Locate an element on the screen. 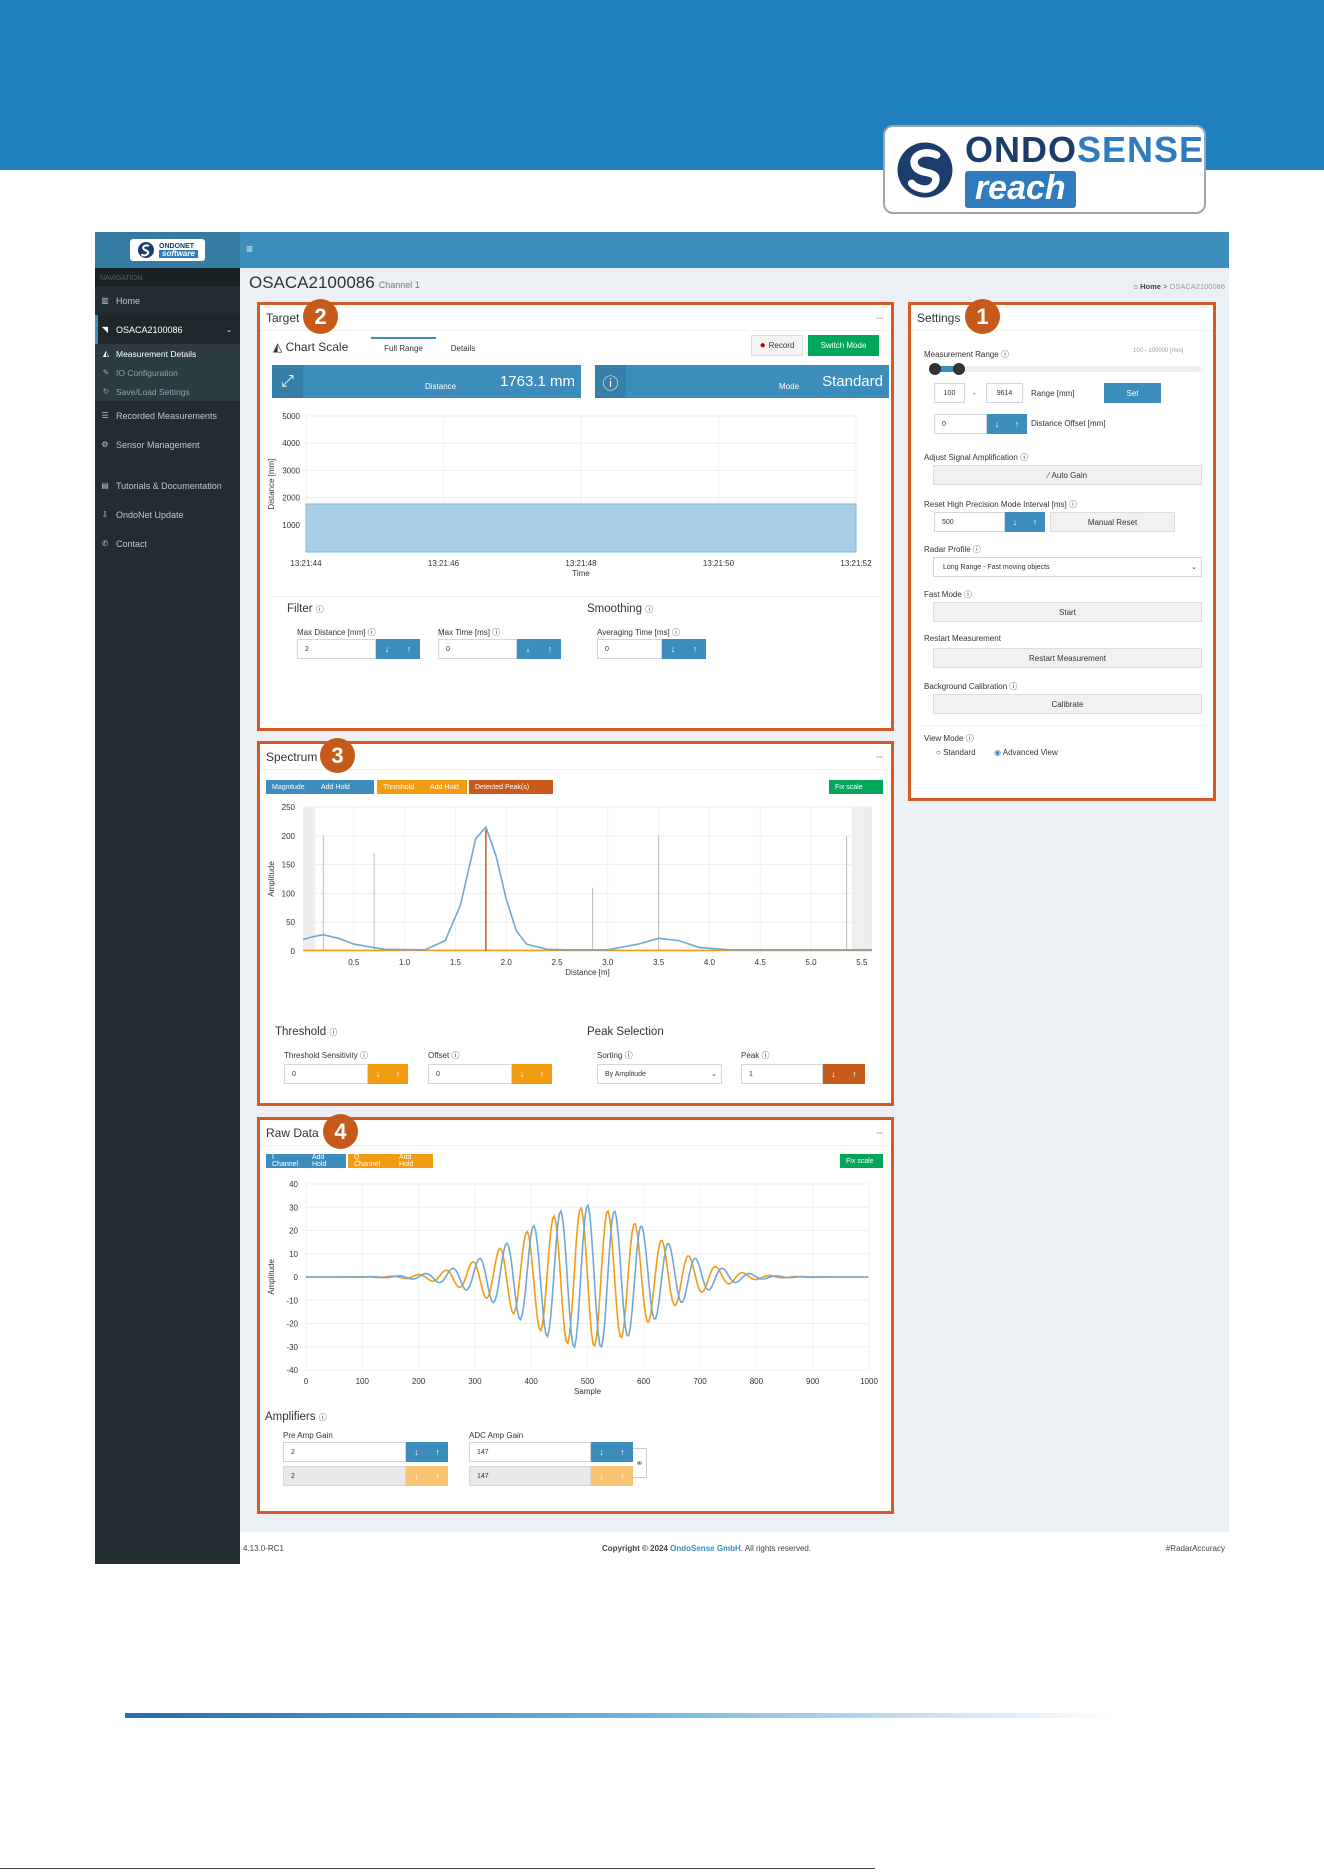 This screenshot has height=1872, width=1324. sidebar-item-tutorials: ▤ Tutorials & Documentation is located at coordinates (167, 485).